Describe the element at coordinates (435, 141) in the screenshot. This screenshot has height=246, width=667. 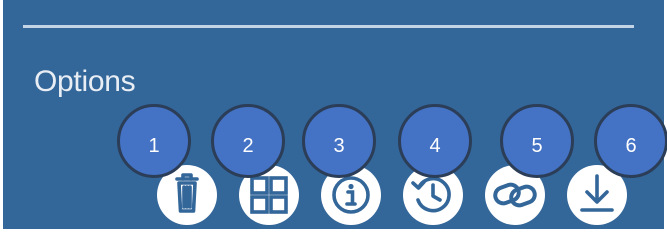
I see `callout-4: 4` at that location.